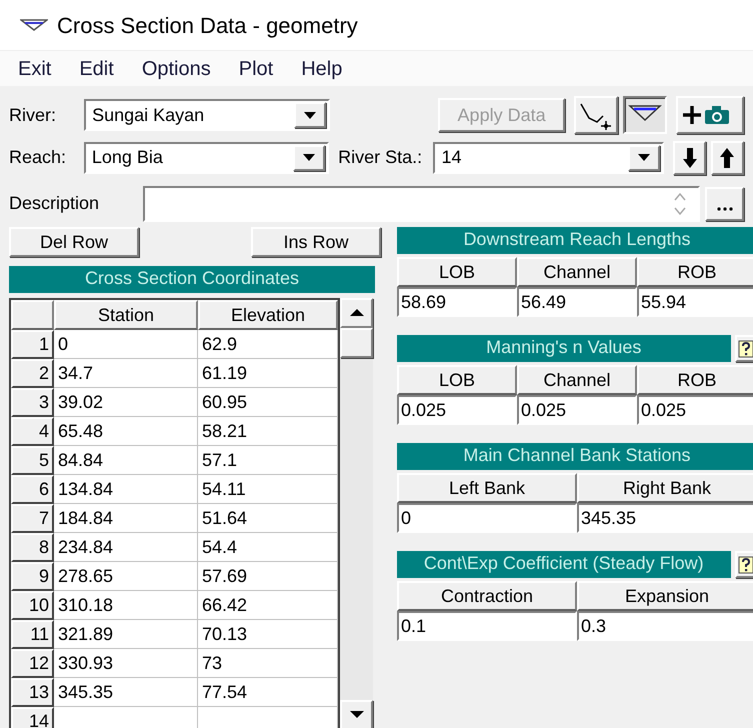  What do you see at coordinates (268, 518) in the screenshot?
I see `table-cell: 51.64` at bounding box center [268, 518].